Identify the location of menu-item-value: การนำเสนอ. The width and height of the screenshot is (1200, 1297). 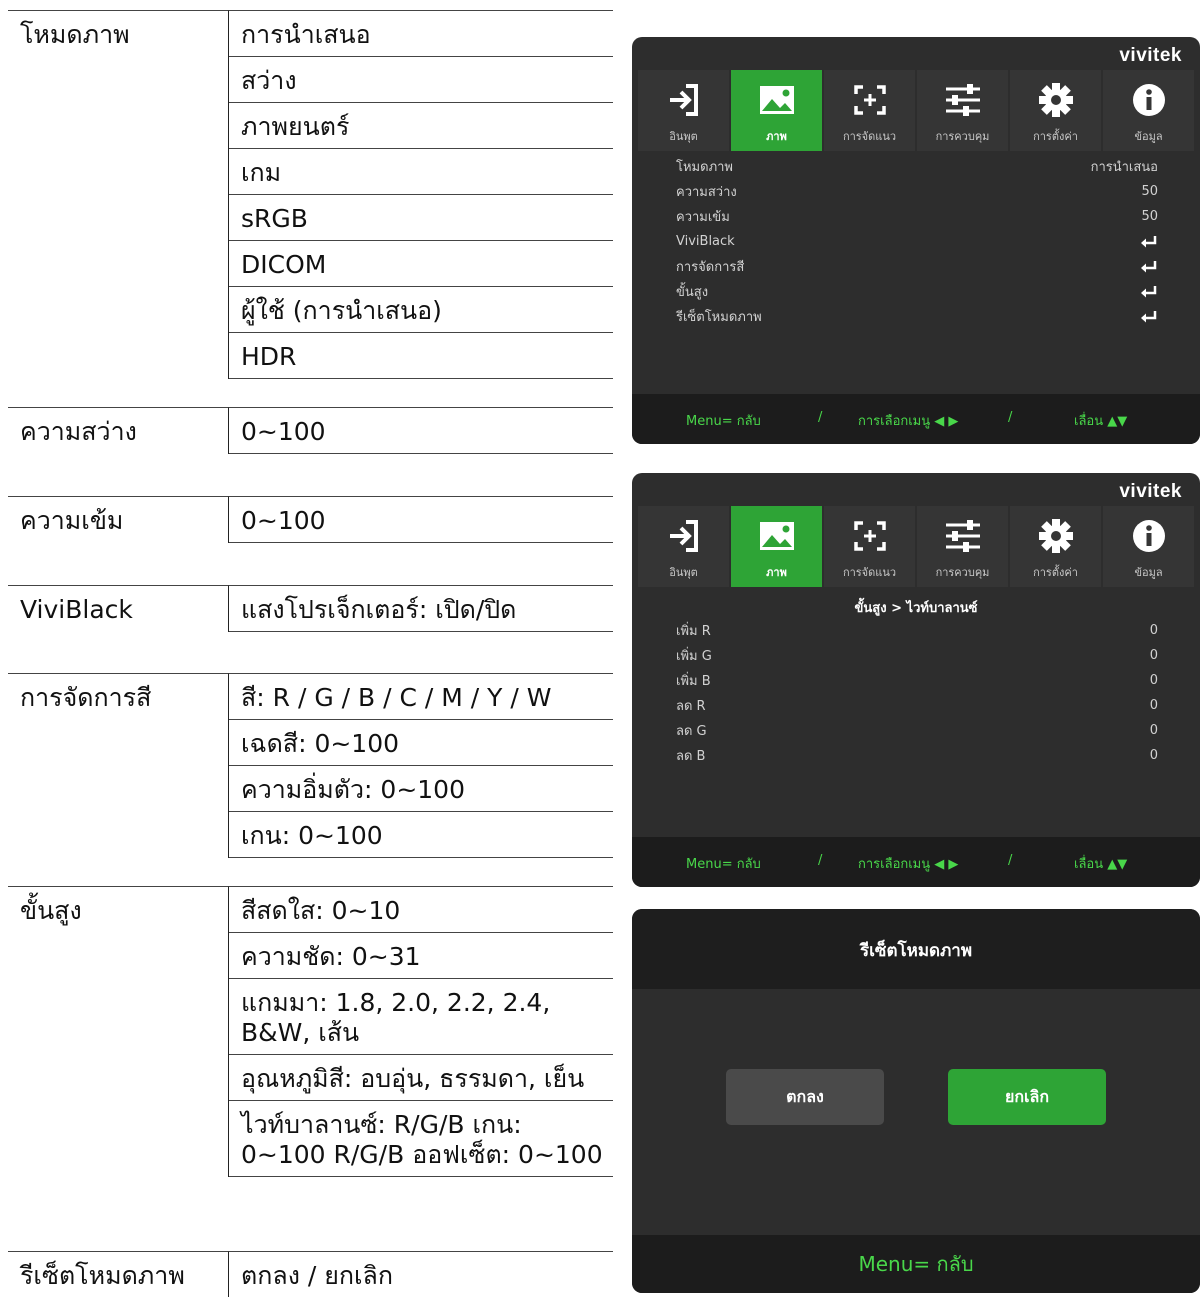
(1124, 167).